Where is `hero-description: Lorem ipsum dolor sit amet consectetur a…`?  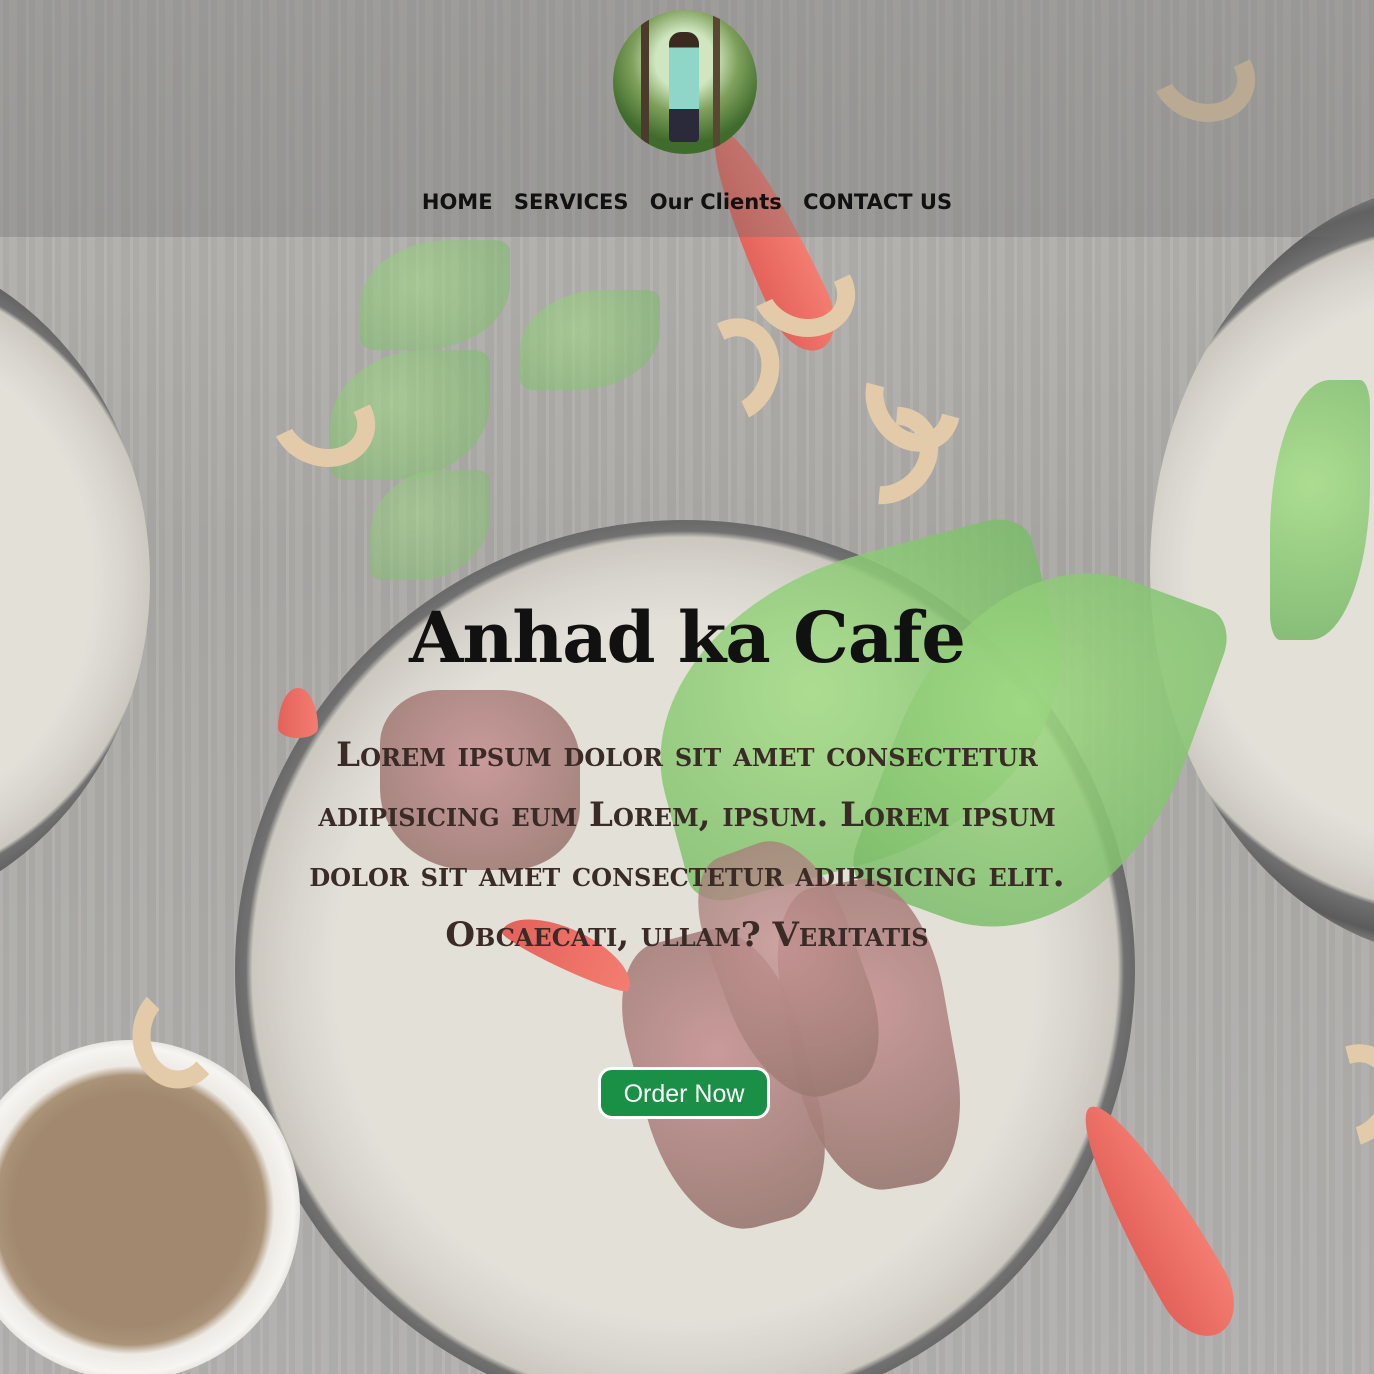
hero-description: Lorem ipsum dolor sit amet consectetur a… is located at coordinates (687, 845).